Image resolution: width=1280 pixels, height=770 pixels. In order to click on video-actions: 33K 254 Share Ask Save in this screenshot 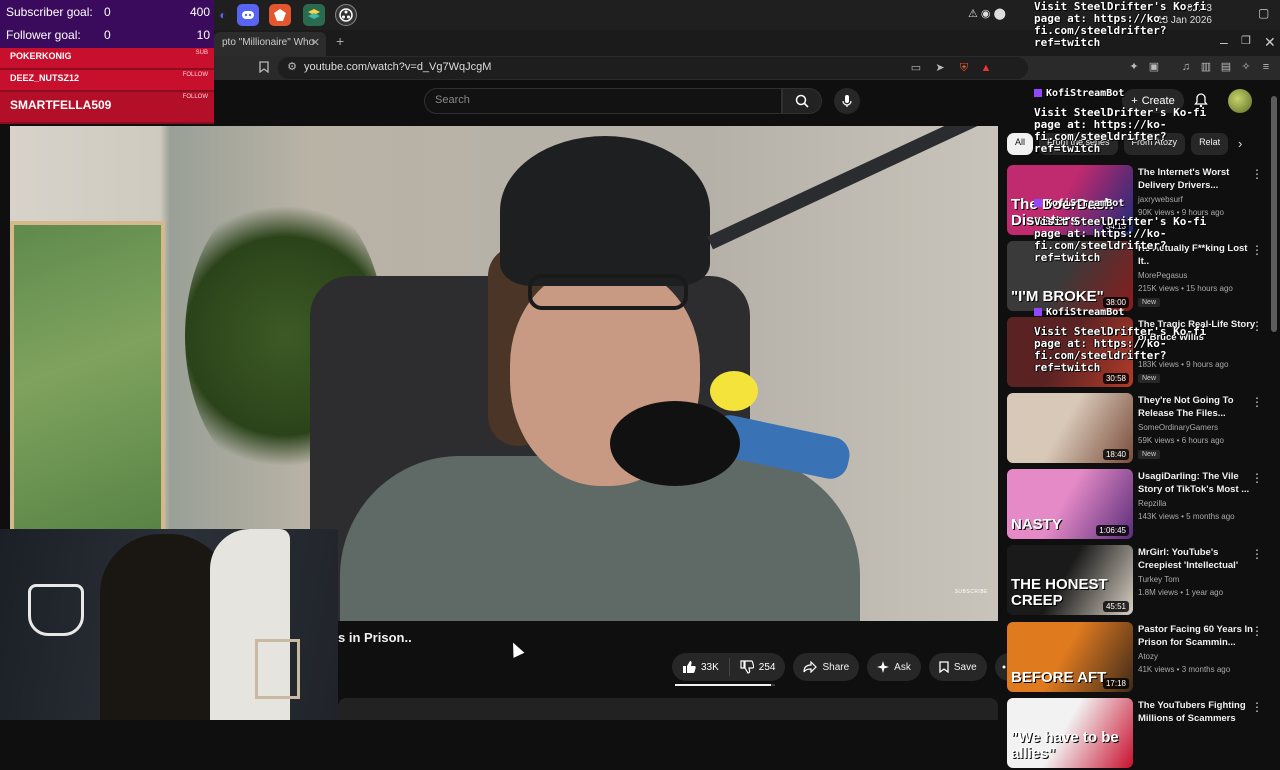, I will do `click(847, 667)`.